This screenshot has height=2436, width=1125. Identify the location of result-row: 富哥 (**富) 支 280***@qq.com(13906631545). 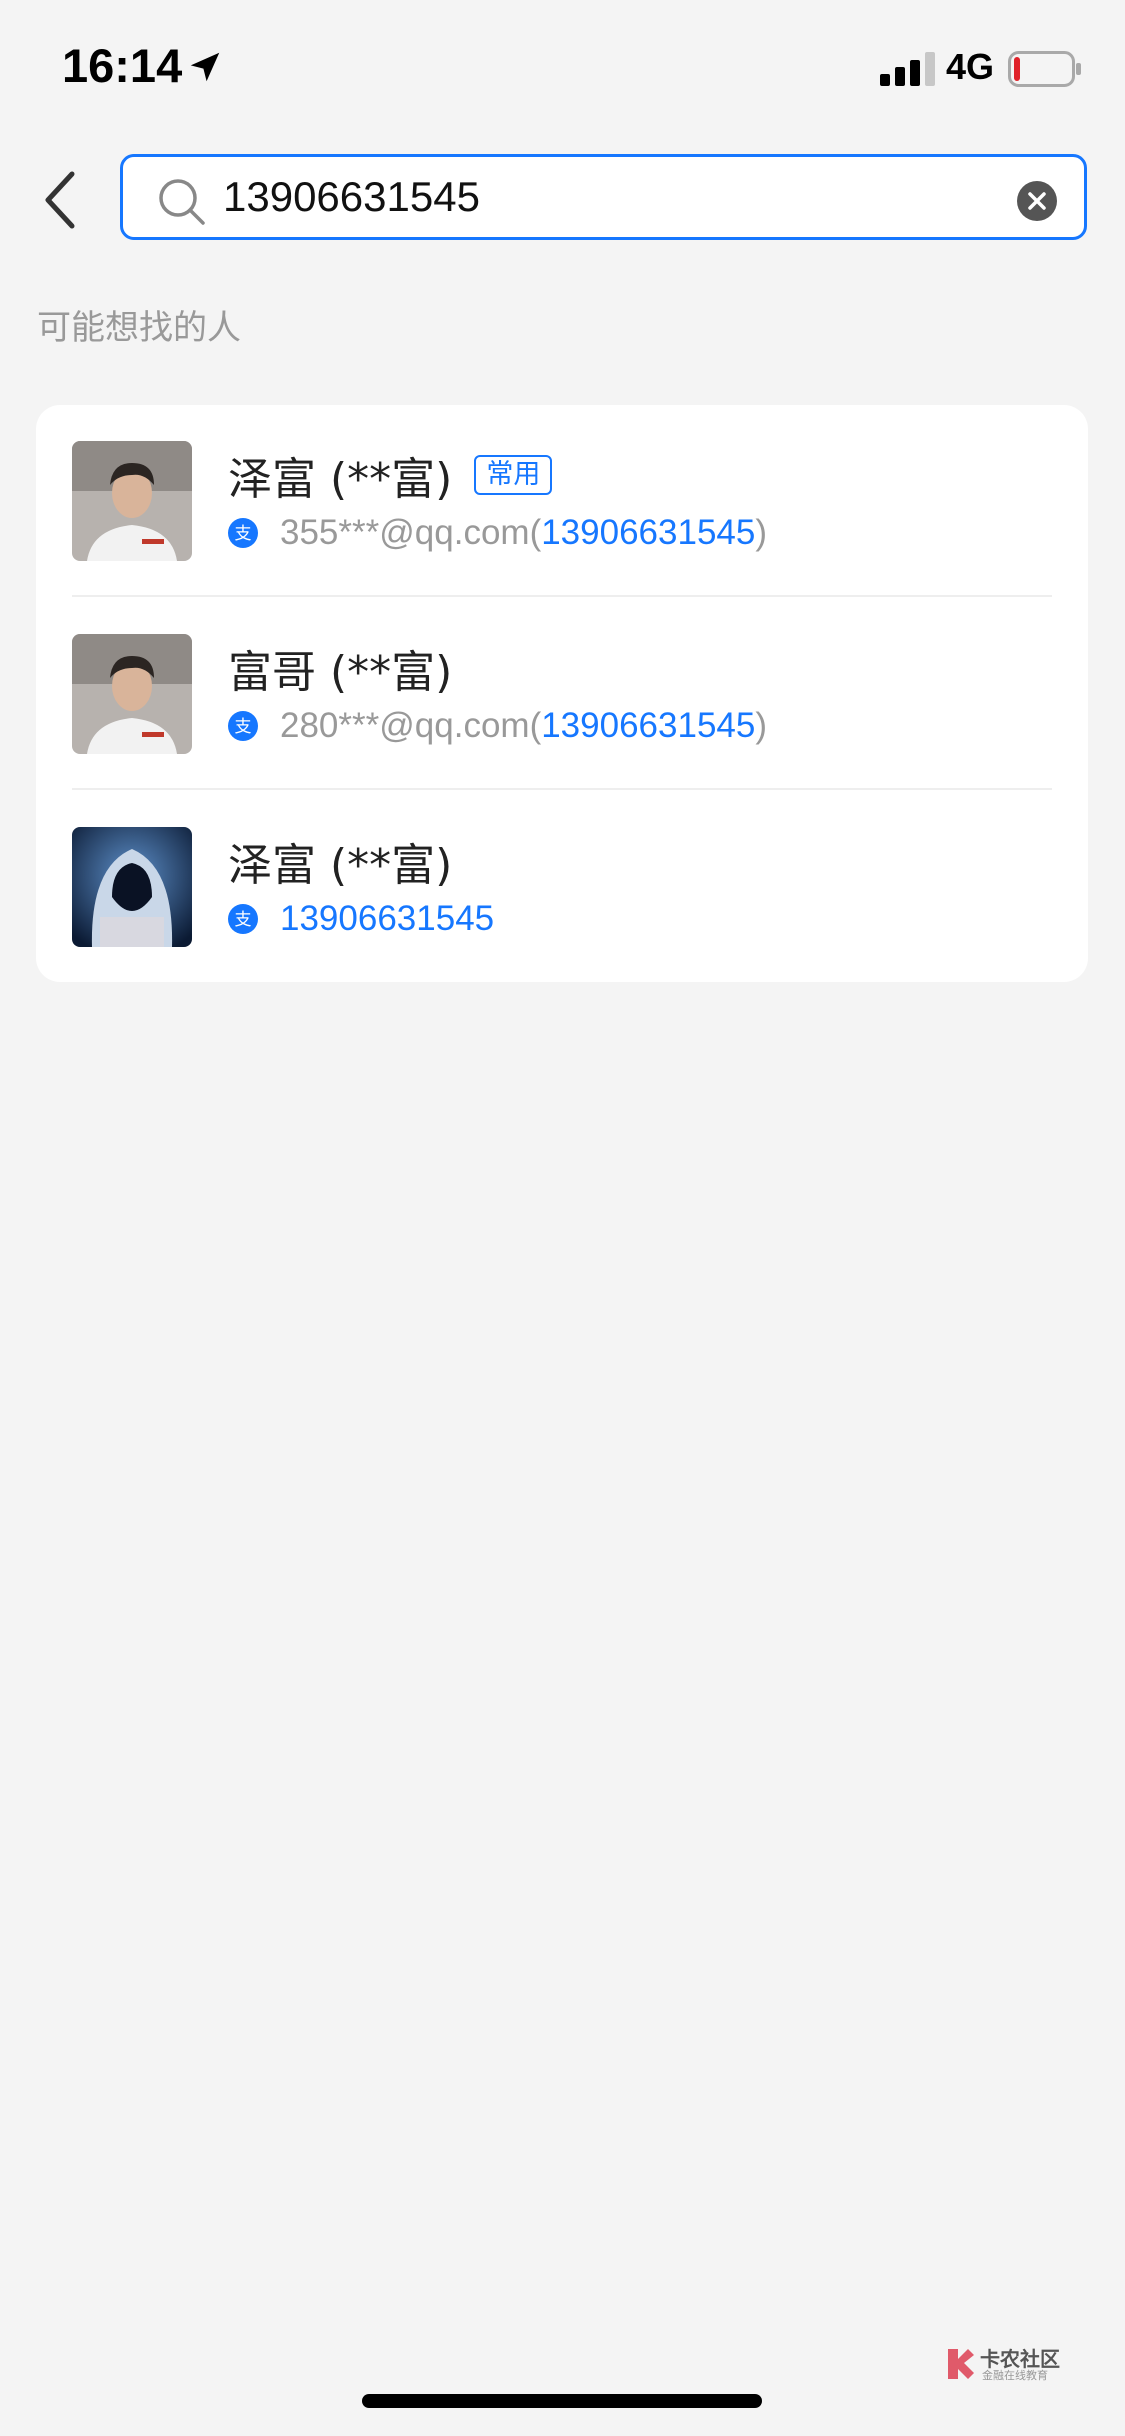
(562, 694).